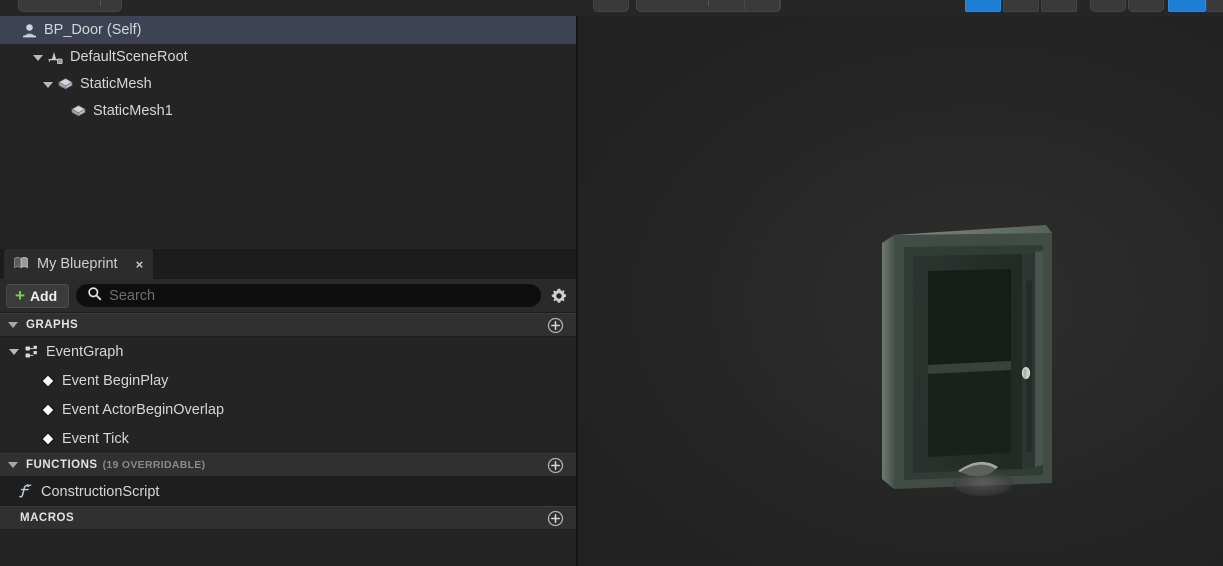 The width and height of the screenshot is (1223, 566). I want to click on section-title: MACROS, so click(47, 518).